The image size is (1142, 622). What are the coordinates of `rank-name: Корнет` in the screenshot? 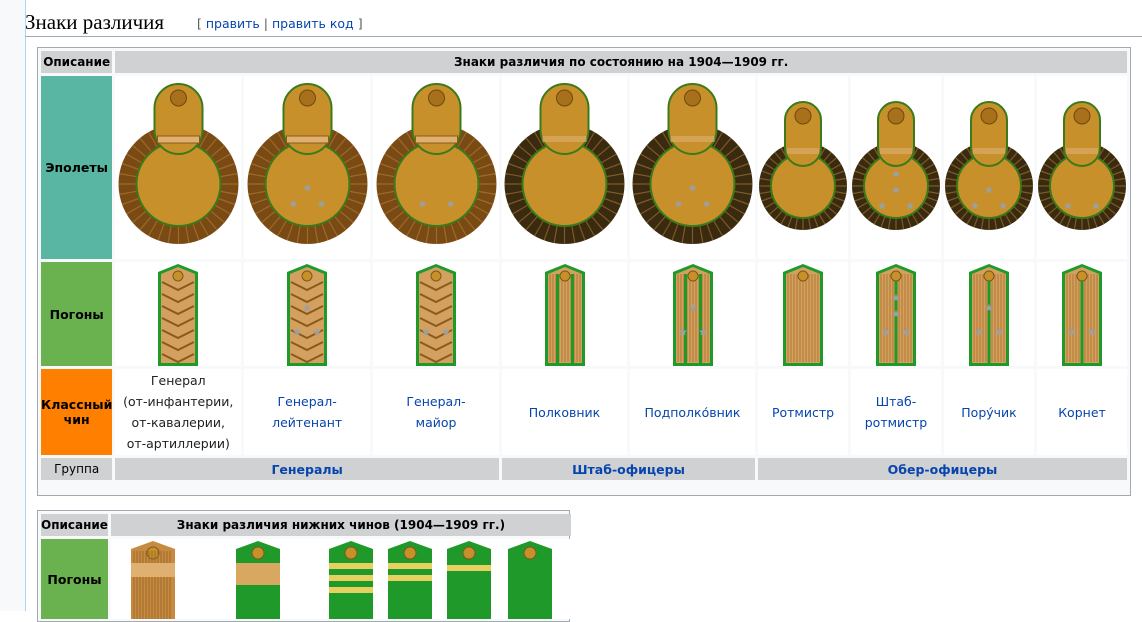 It's located at (1082, 412).